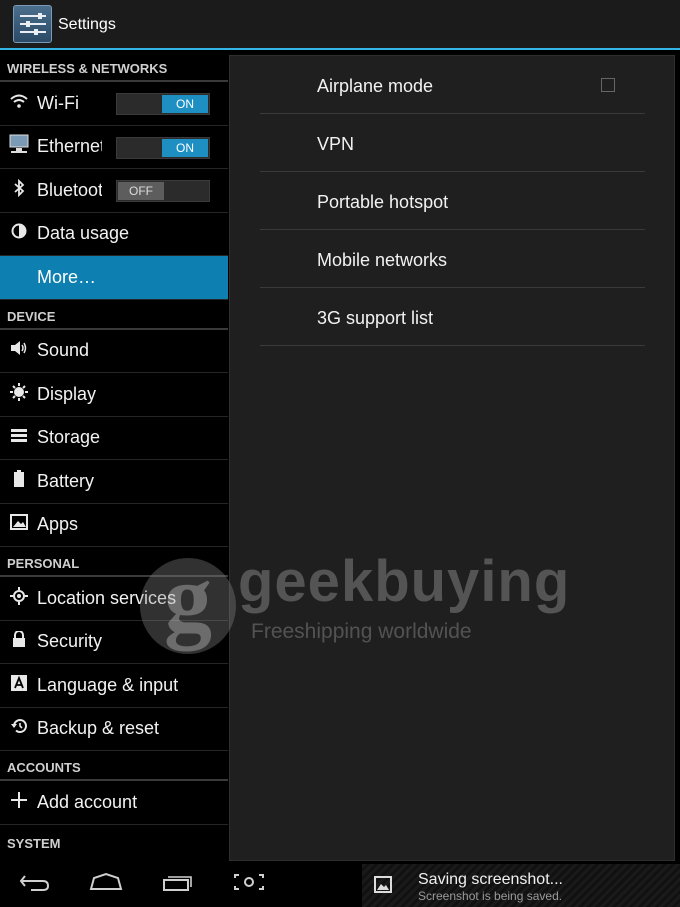  I want to click on pref-label: 3G support list, so click(375, 318).